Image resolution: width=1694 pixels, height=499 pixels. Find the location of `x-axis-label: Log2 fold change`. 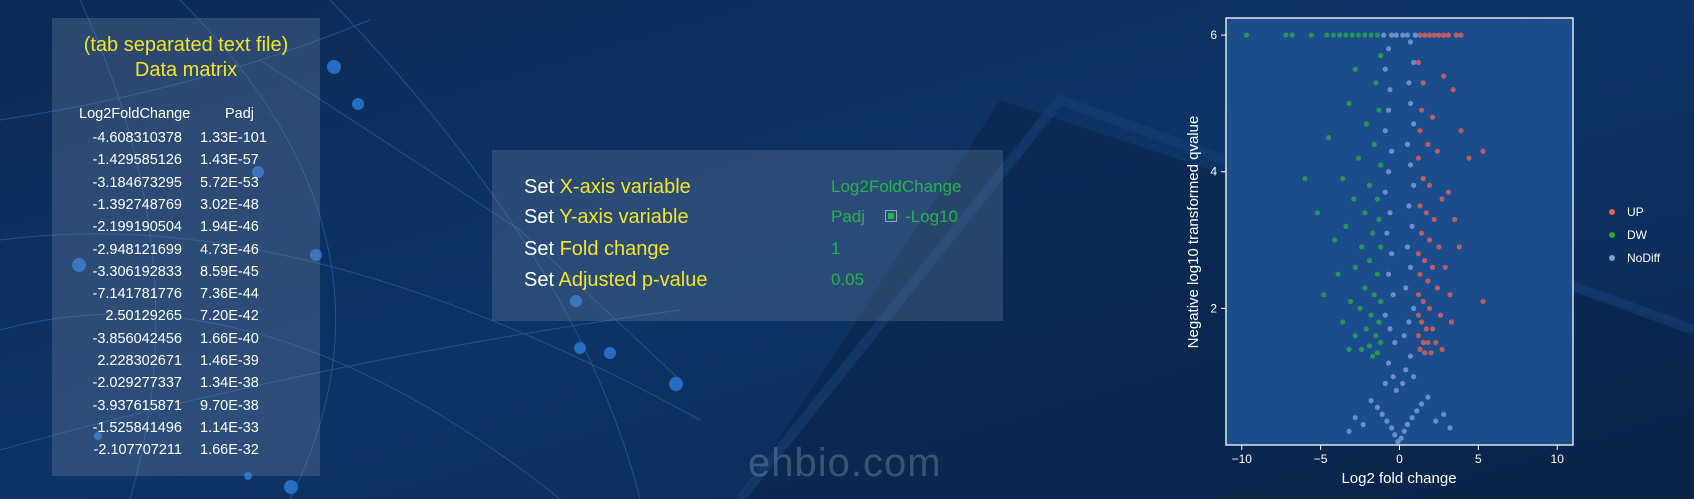

x-axis-label: Log2 fold change is located at coordinates (1398, 478).